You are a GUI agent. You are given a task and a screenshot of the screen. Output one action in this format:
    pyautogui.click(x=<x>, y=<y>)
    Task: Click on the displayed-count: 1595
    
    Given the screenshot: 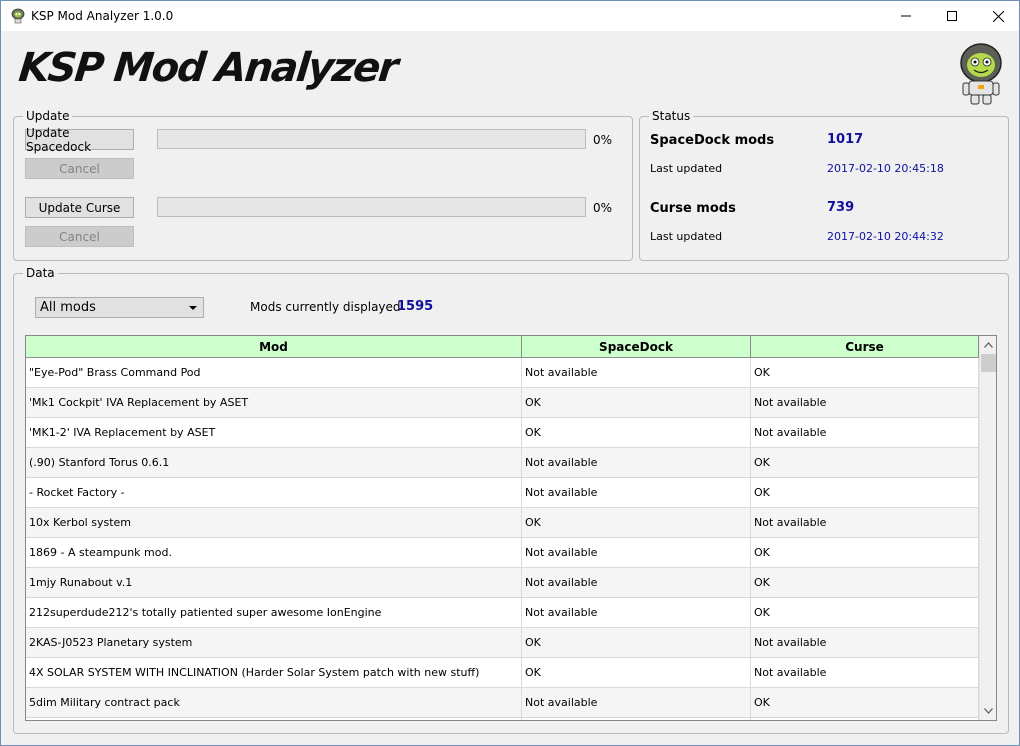 What is the action you would take?
    pyautogui.click(x=415, y=306)
    